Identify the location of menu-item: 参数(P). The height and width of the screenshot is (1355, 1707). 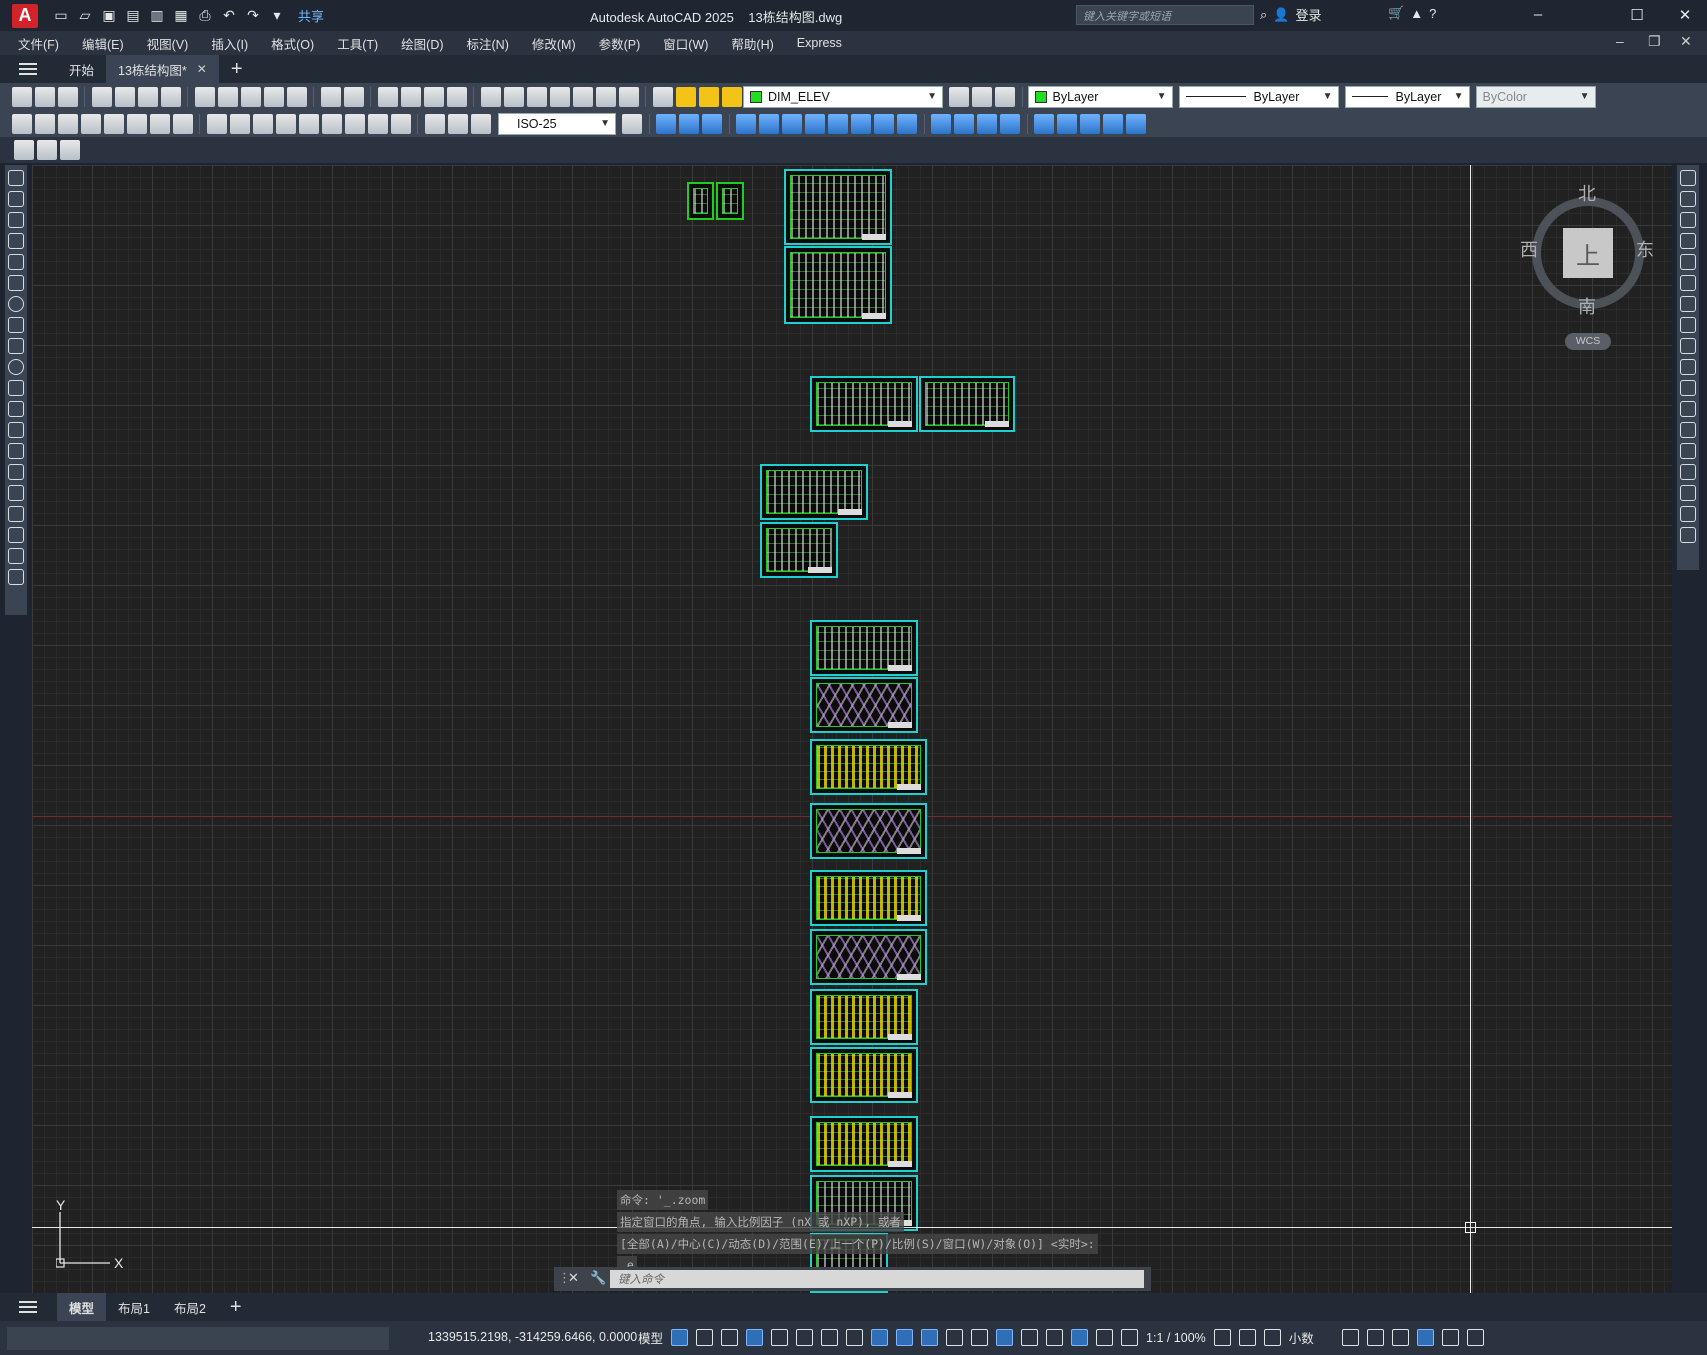
(620, 43).